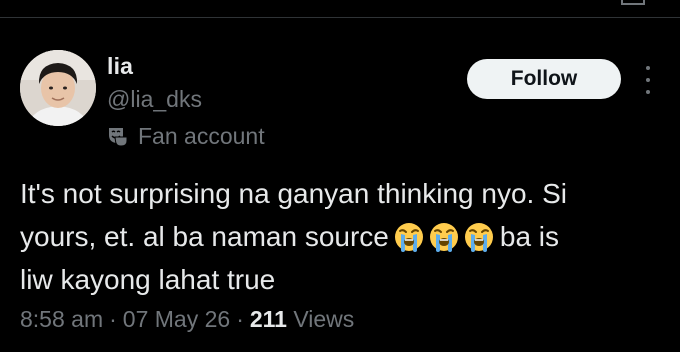  Describe the element at coordinates (148, 279) in the screenshot. I see `tweet-line-3: liw kayong lahat true` at that location.